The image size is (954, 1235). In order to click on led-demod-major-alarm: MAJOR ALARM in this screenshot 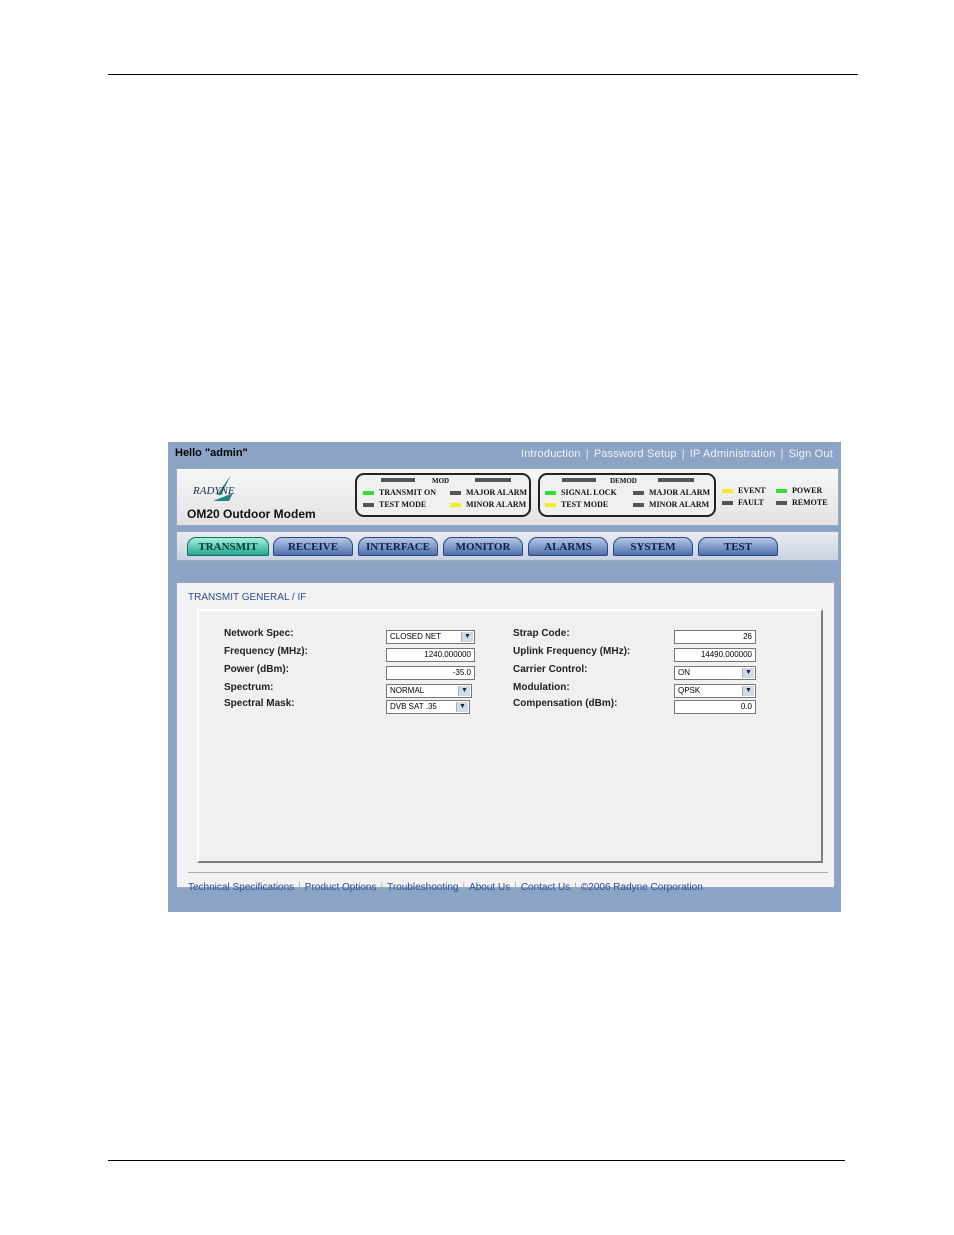, I will do `click(671, 492)`.